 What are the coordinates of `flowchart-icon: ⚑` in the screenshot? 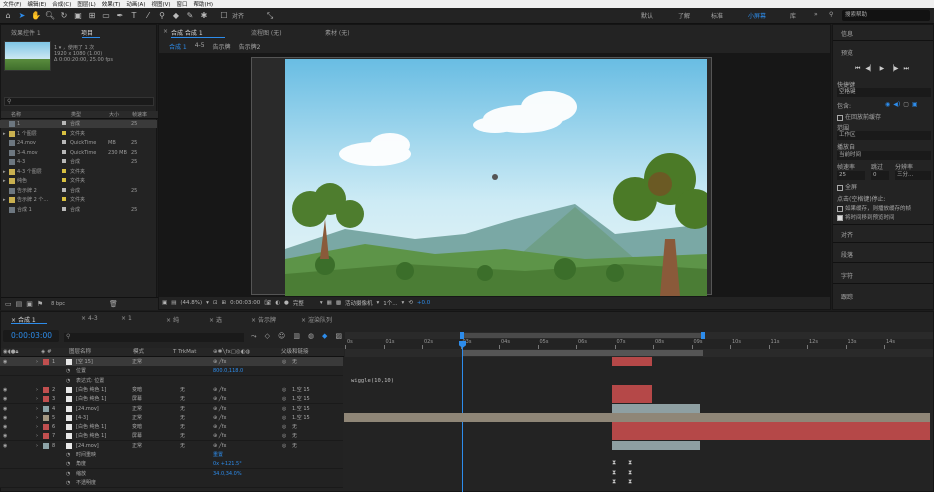 It's located at (40, 304).